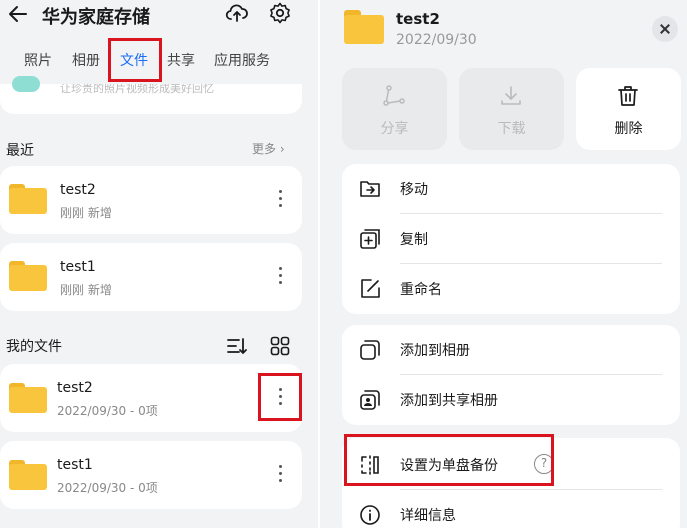 The image size is (687, 528). Describe the element at coordinates (181, 60) in the screenshot. I see `tab-shared: 共享` at that location.